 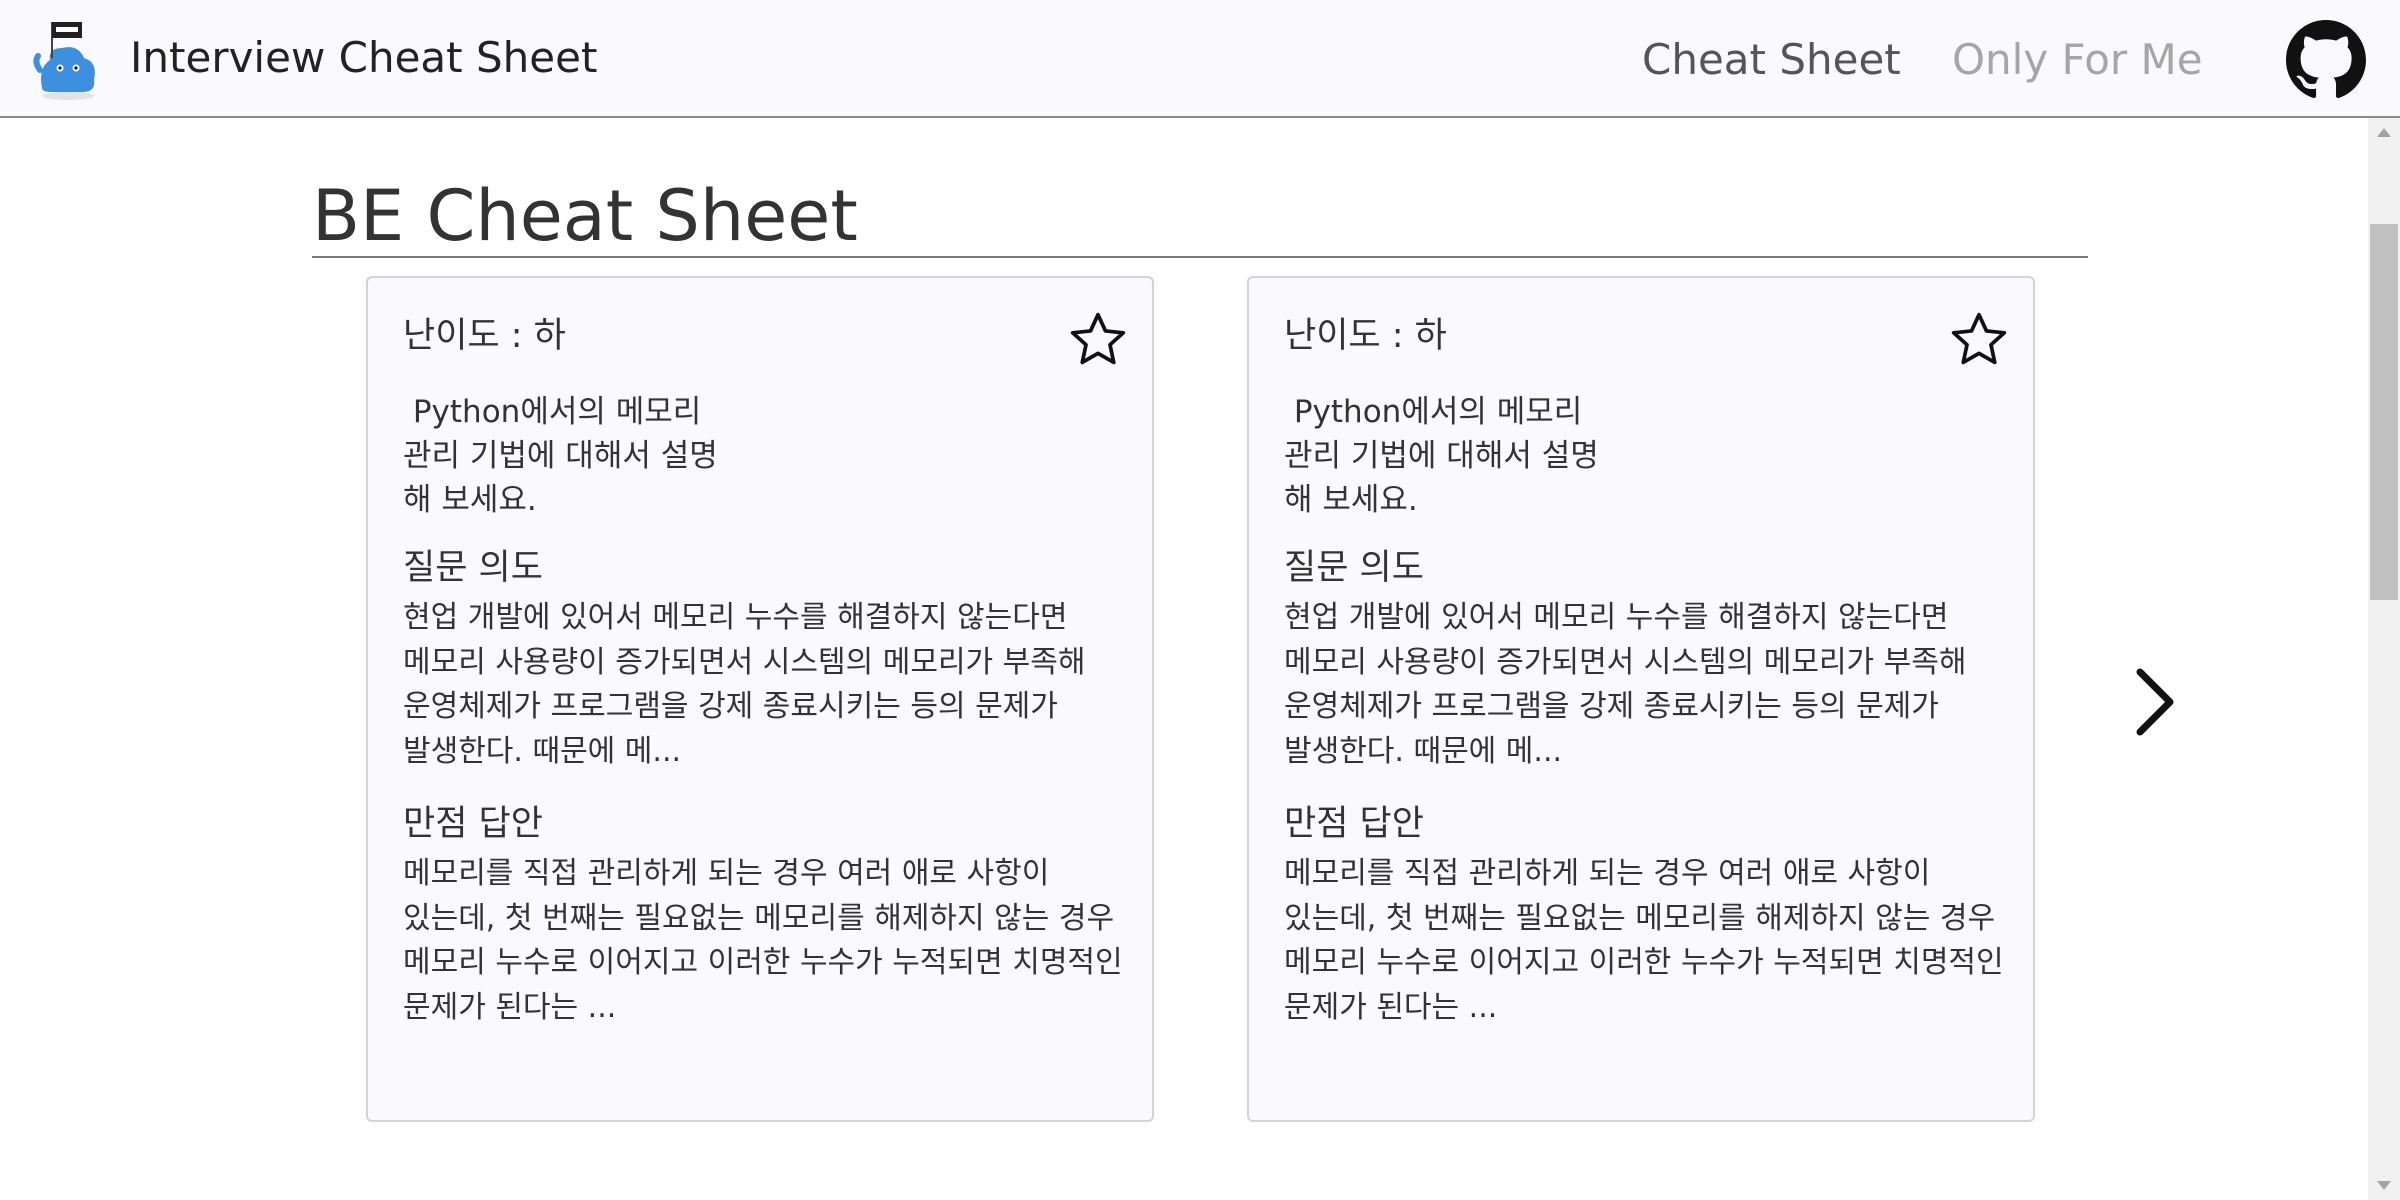 I want to click on scrollbar-thumb, so click(x=2384, y=412).